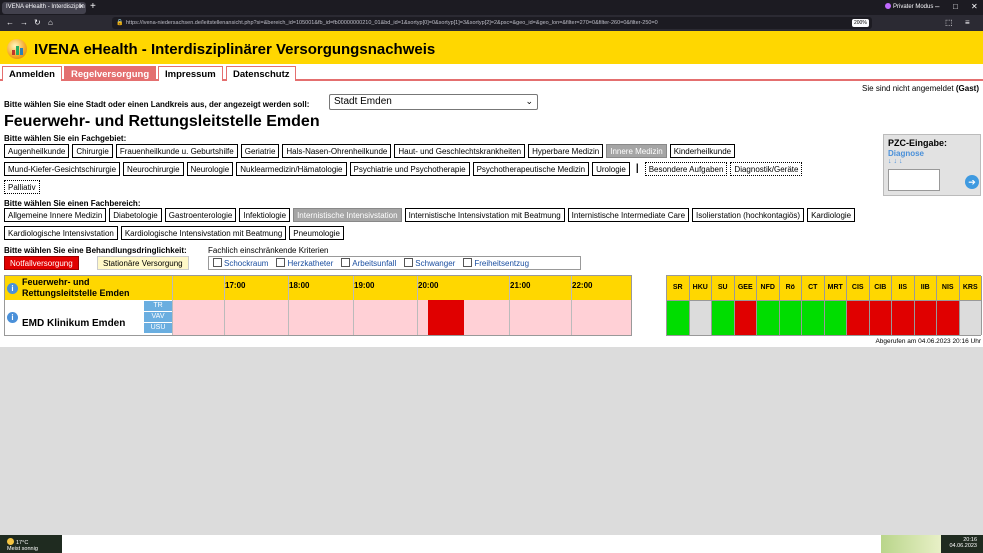 The width and height of the screenshot is (983, 553). Describe the element at coordinates (176, 151) in the screenshot. I see `fachgebiet-button: Frauenheilkunde u. Geburtshilfe` at that location.